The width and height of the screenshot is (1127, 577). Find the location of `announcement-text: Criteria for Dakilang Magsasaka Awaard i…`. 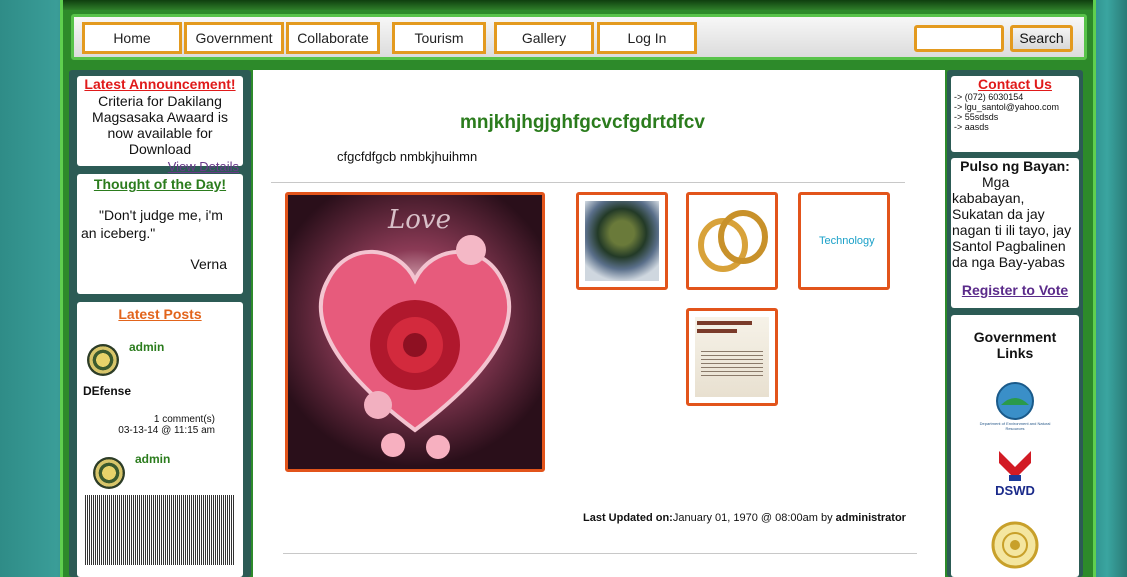

announcement-text: Criteria for Dakilang Magsasaka Awaard i… is located at coordinates (160, 125).